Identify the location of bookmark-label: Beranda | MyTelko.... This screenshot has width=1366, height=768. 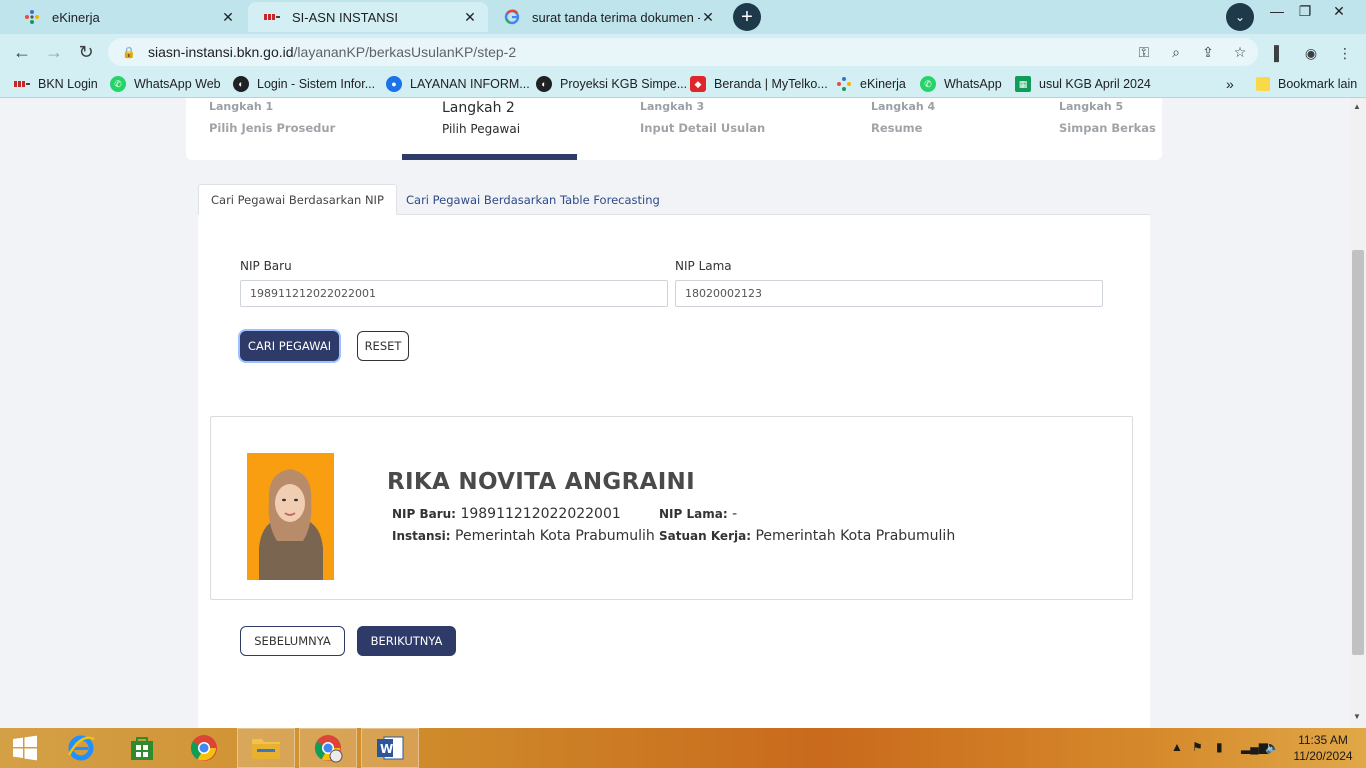
(771, 84).